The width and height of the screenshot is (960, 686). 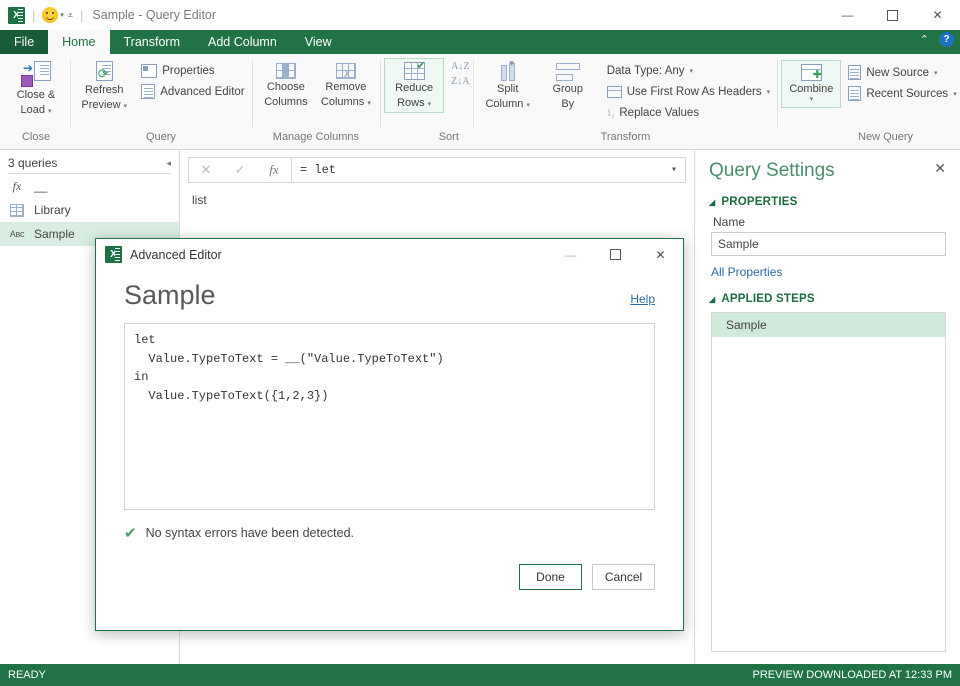 I want to click on smiley-dropdown-icon: ▾, so click(x=62, y=15).